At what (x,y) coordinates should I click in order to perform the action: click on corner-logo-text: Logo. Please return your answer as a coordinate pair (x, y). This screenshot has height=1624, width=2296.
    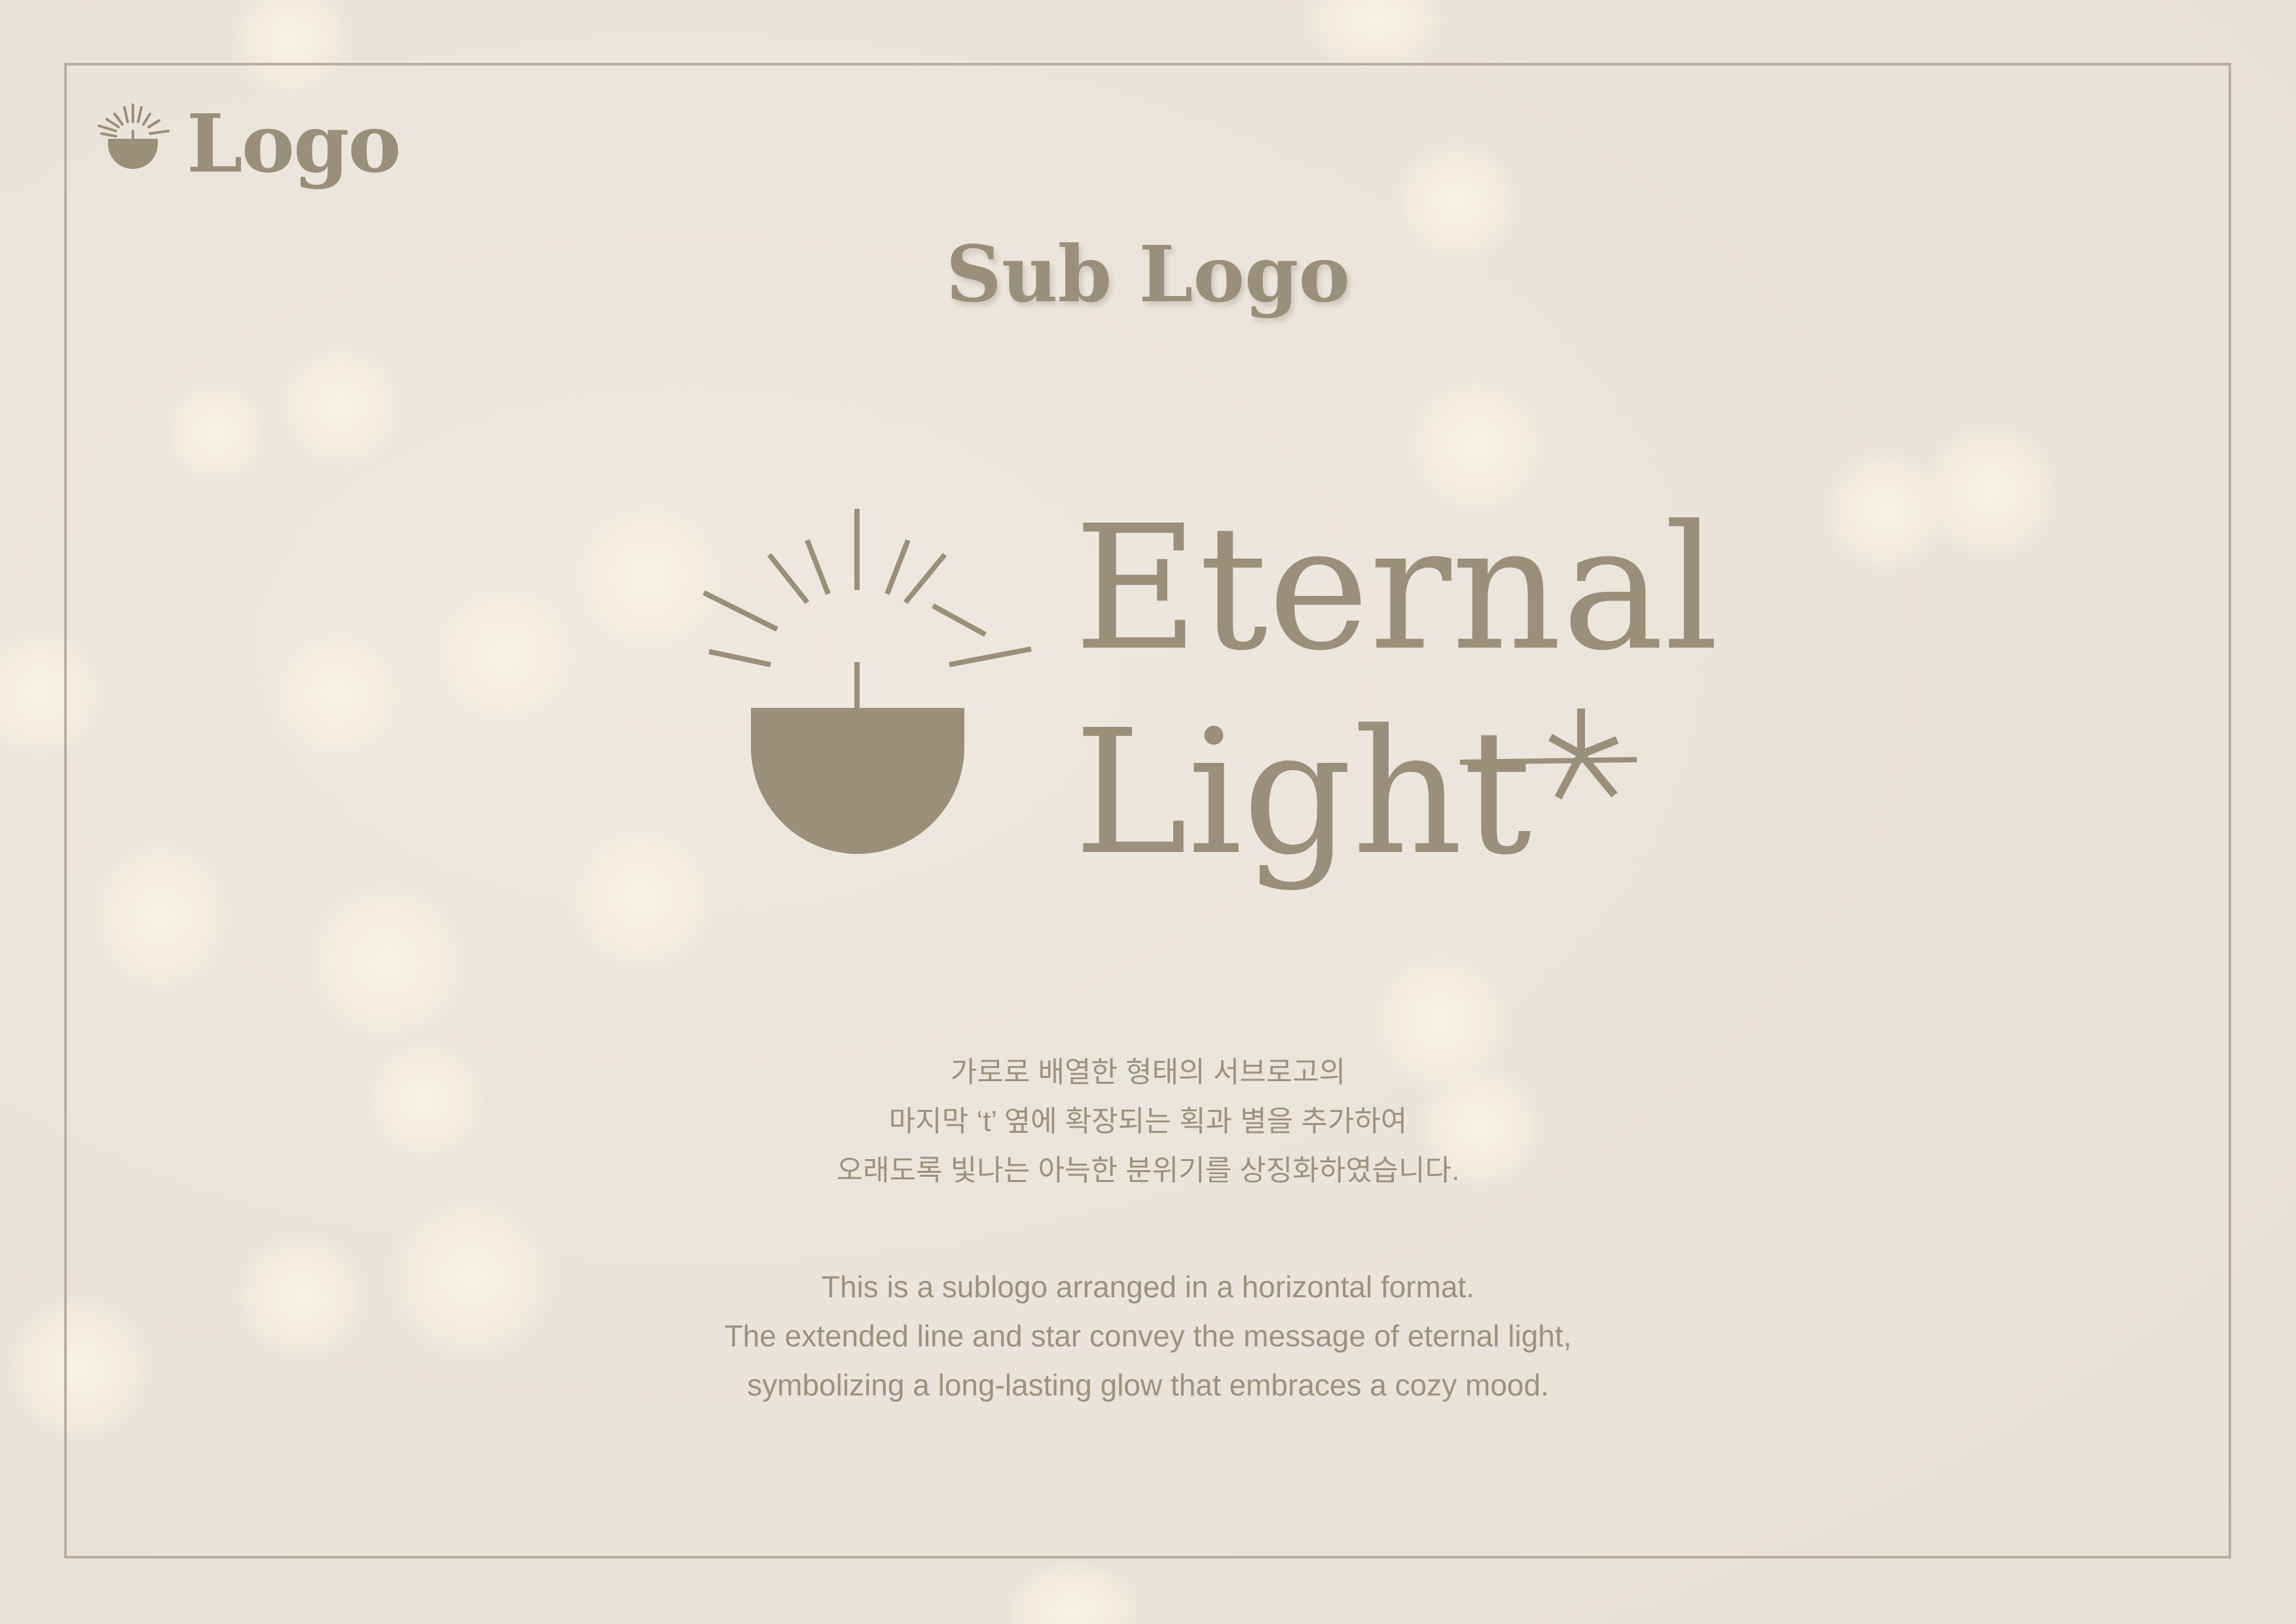
    Looking at the image, I should click on (294, 143).